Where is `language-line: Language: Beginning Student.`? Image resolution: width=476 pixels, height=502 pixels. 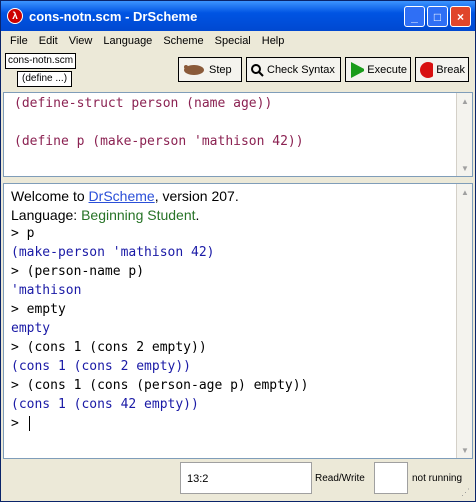
language-line: Language: Beginning Student. is located at coordinates (105, 215).